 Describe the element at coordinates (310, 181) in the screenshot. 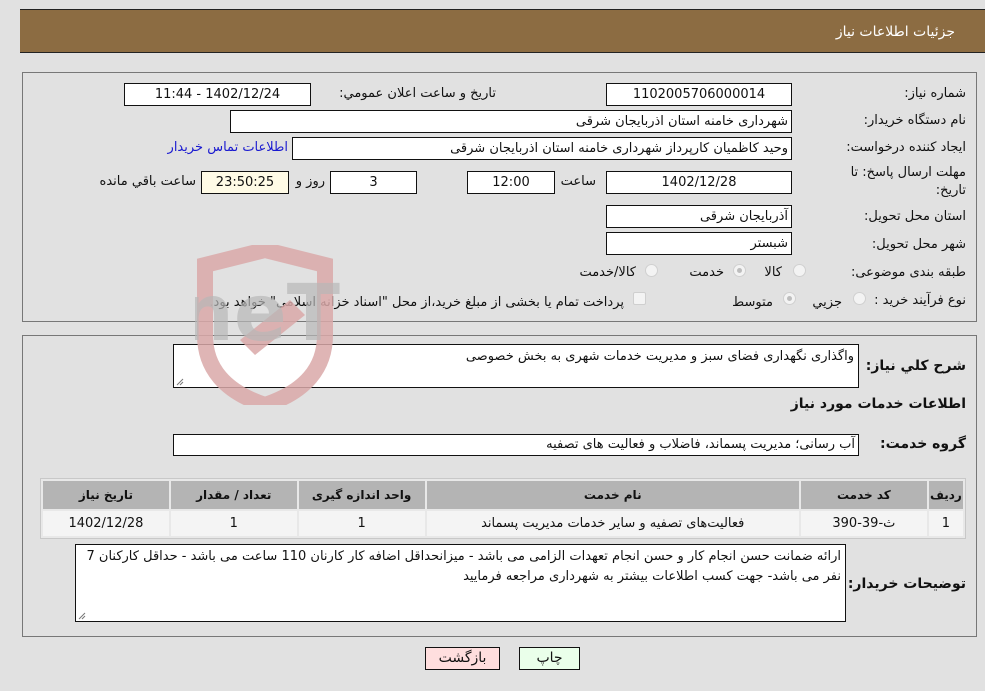

I see `days-label: روز و` at that location.